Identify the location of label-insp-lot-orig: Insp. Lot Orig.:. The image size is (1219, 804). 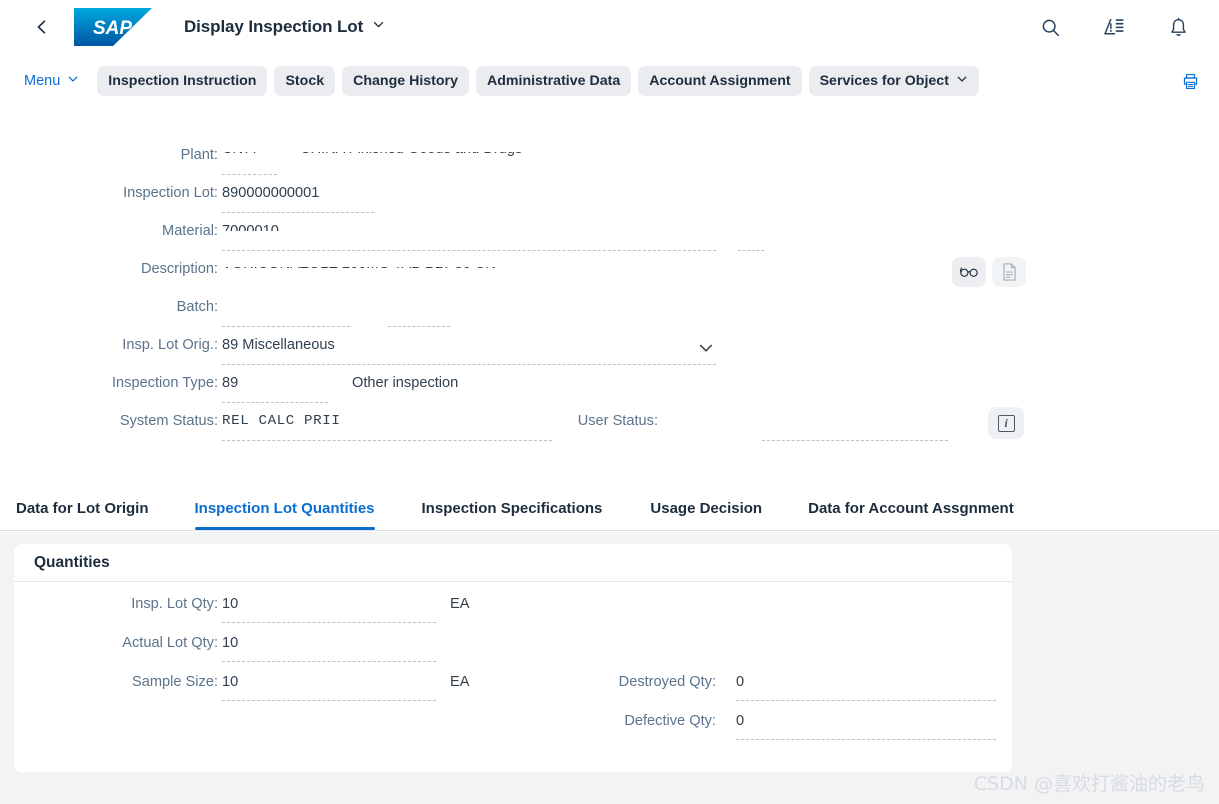
(170, 345).